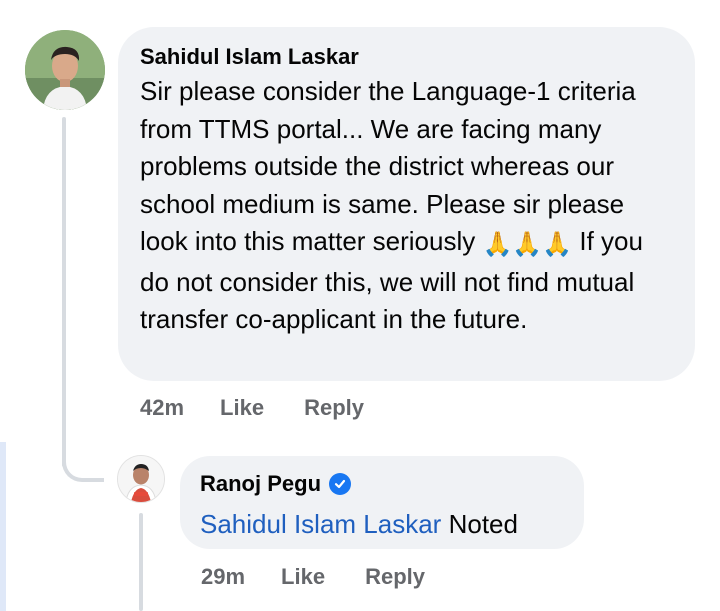 The image size is (720, 611). I want to click on commenter-avatar, so click(65, 70).